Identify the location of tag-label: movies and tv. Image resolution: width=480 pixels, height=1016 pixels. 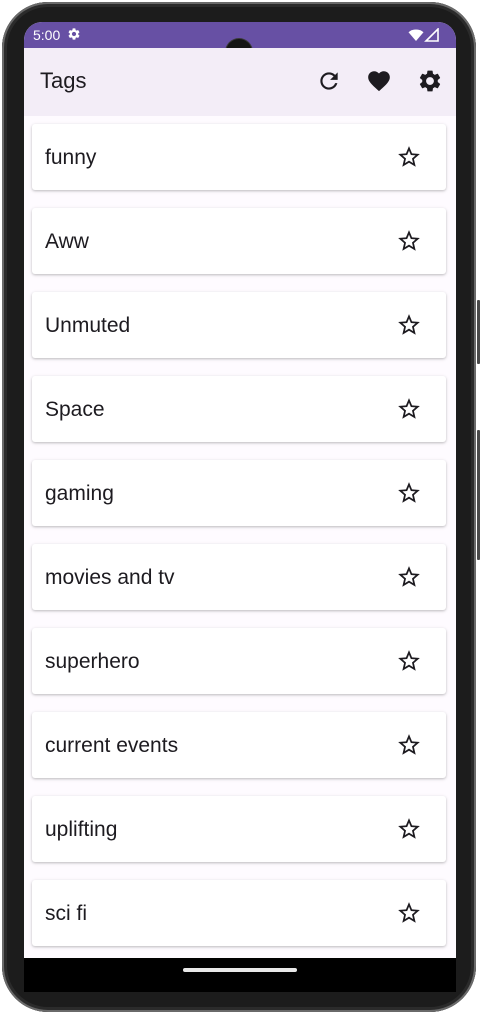
(110, 577).